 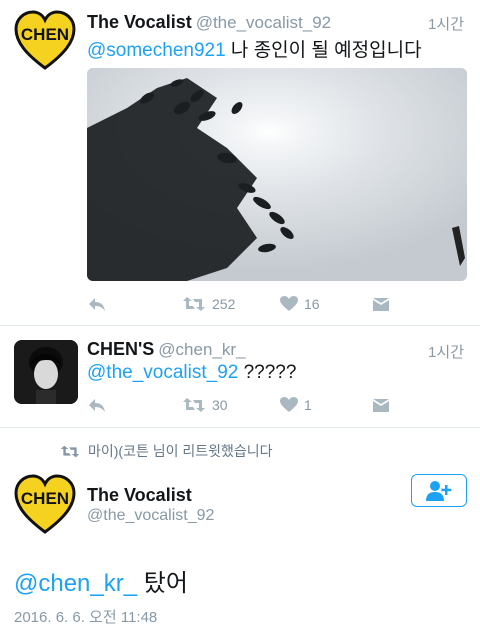 I want to click on add-user-icon, so click(x=439, y=490).